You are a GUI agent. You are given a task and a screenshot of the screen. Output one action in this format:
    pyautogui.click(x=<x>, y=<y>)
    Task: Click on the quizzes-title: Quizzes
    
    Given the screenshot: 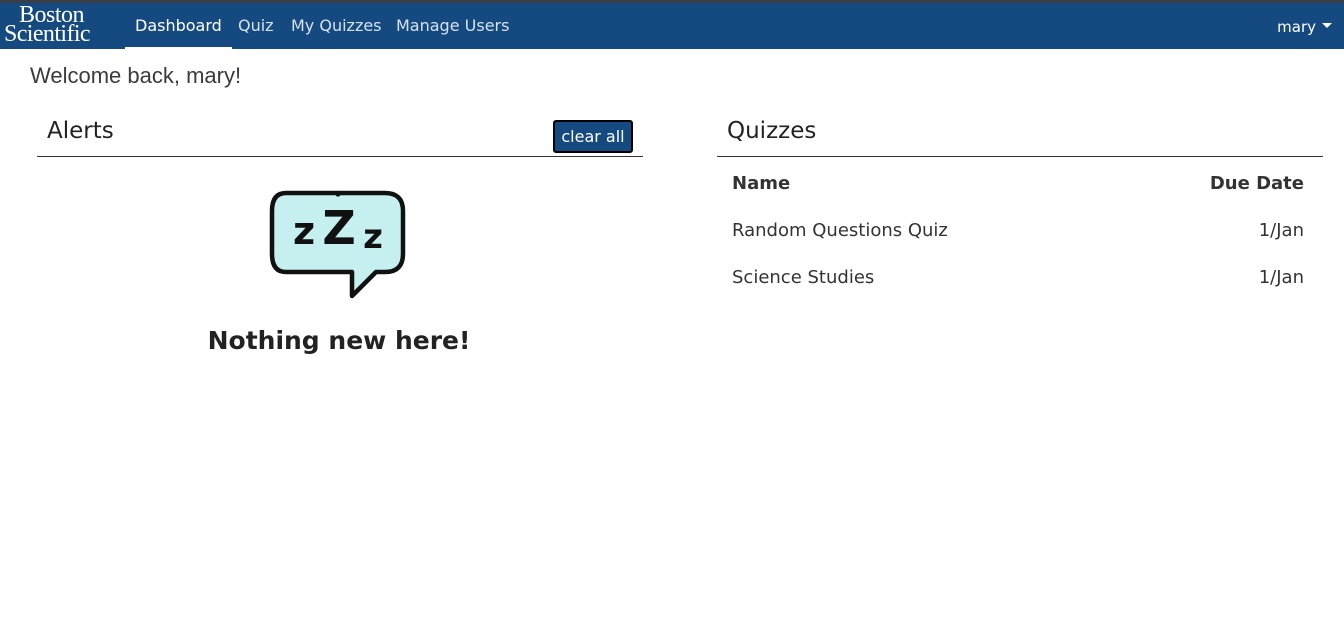 What is the action you would take?
    pyautogui.click(x=772, y=131)
    